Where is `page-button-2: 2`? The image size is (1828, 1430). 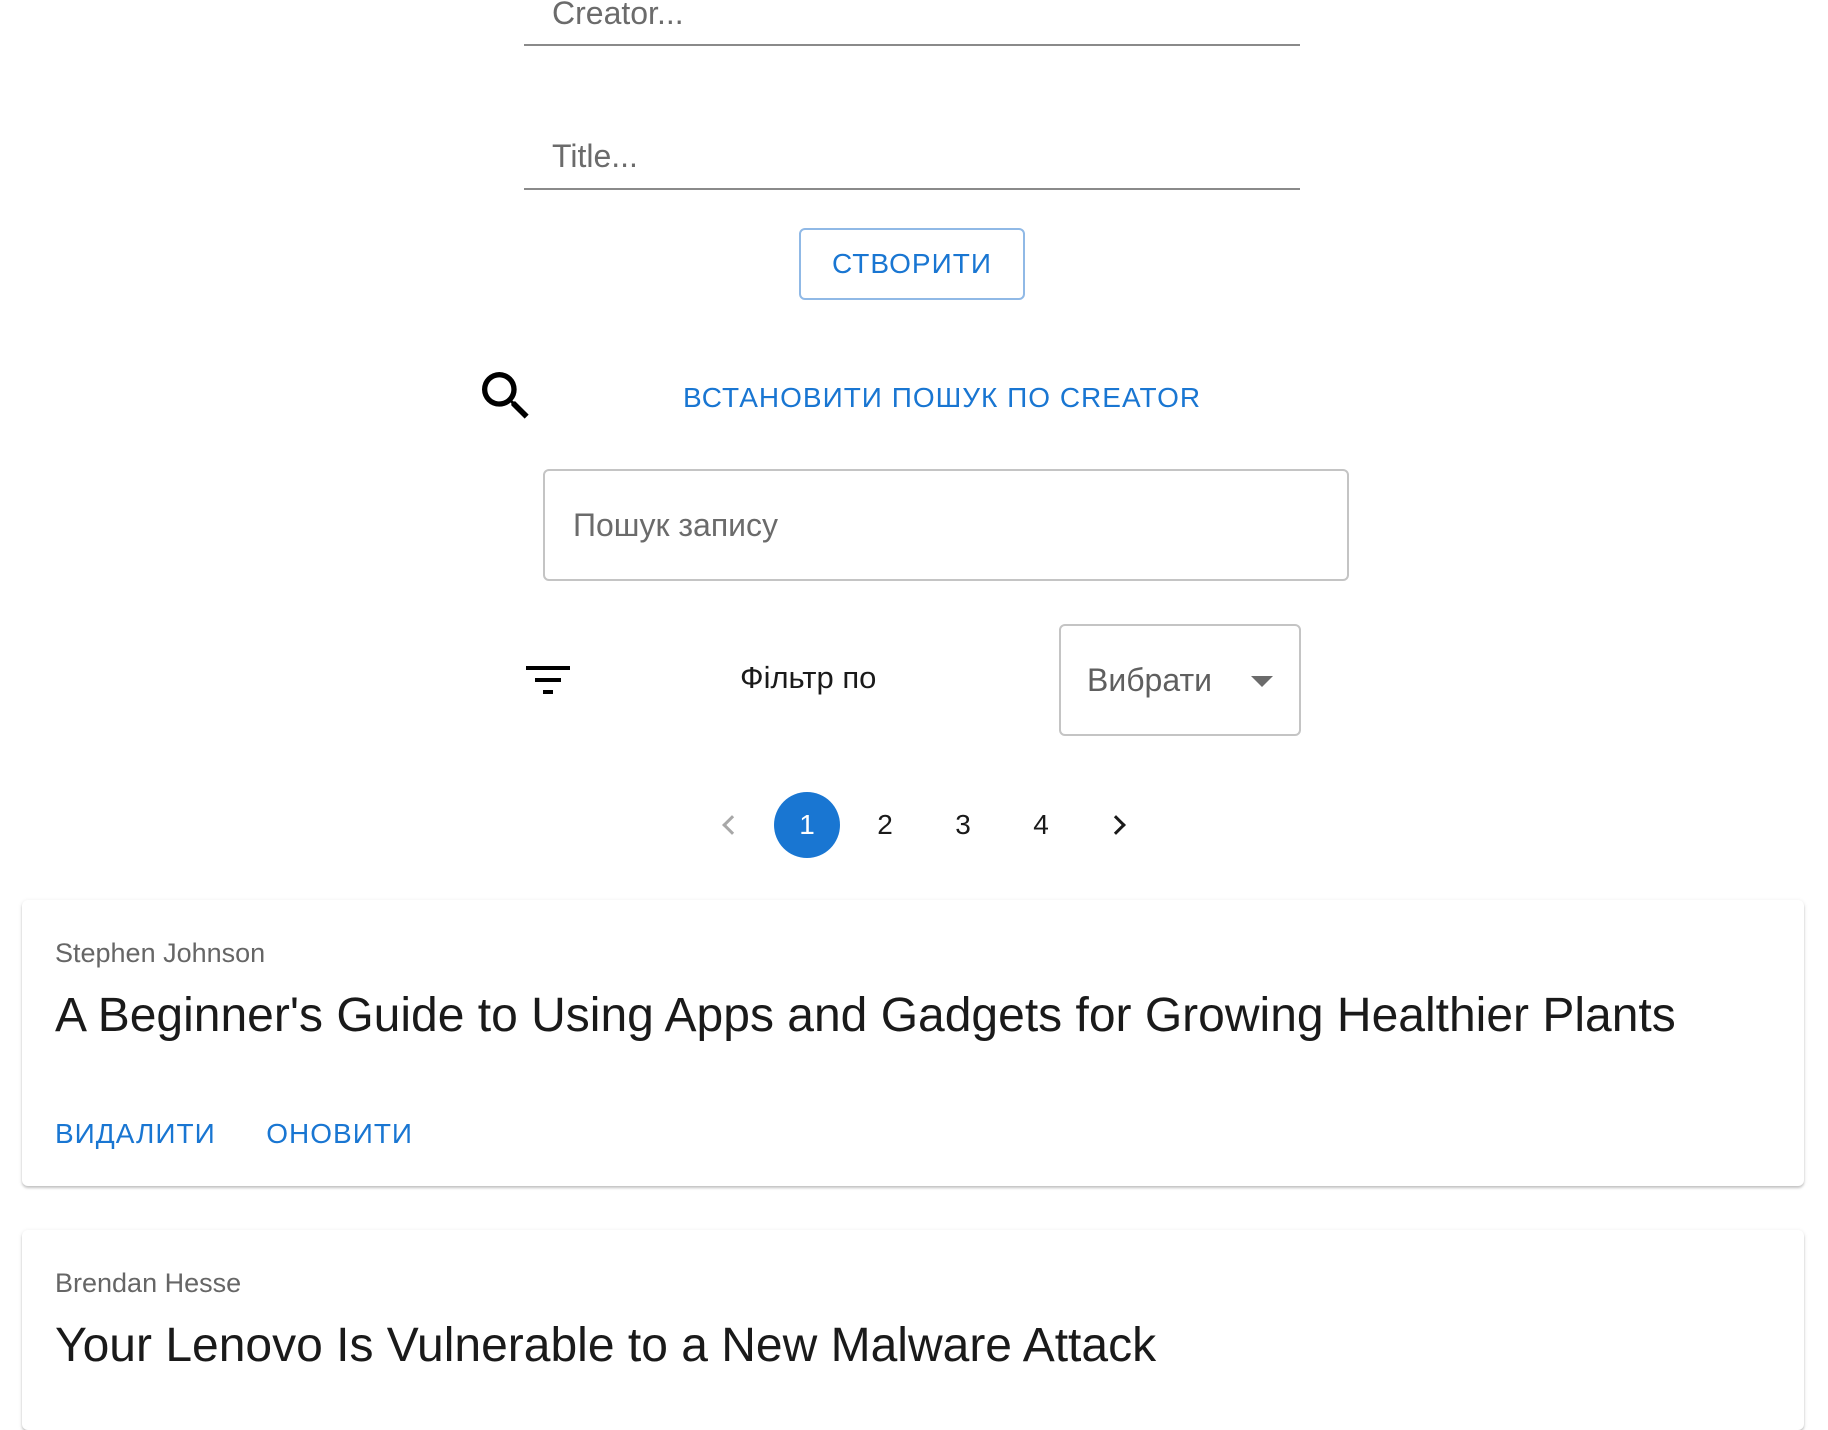 page-button-2: 2 is located at coordinates (885, 825).